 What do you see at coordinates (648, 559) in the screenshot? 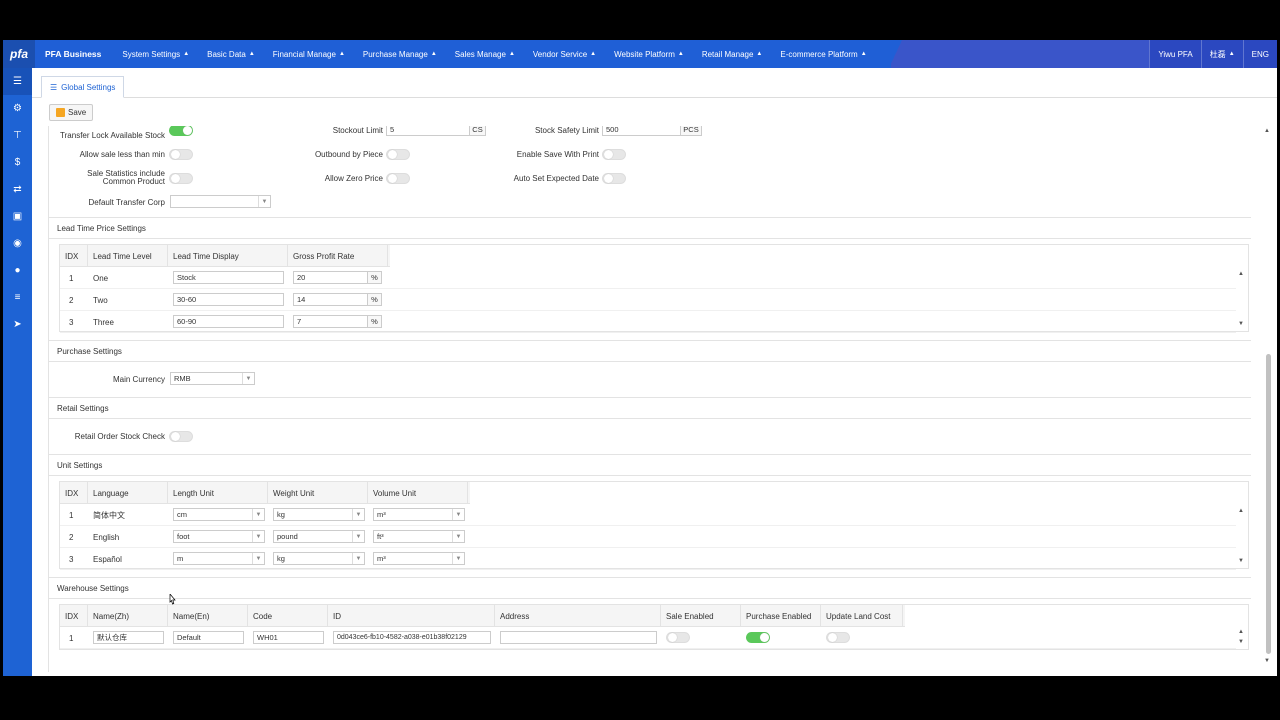
I see `table-row: 3 Español m ▼ kg ▼ m³ ▼` at bounding box center [648, 559].